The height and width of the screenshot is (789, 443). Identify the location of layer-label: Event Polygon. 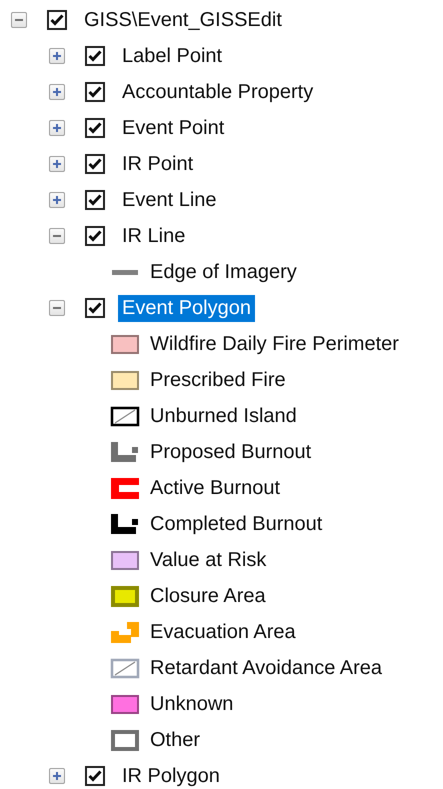
(186, 308).